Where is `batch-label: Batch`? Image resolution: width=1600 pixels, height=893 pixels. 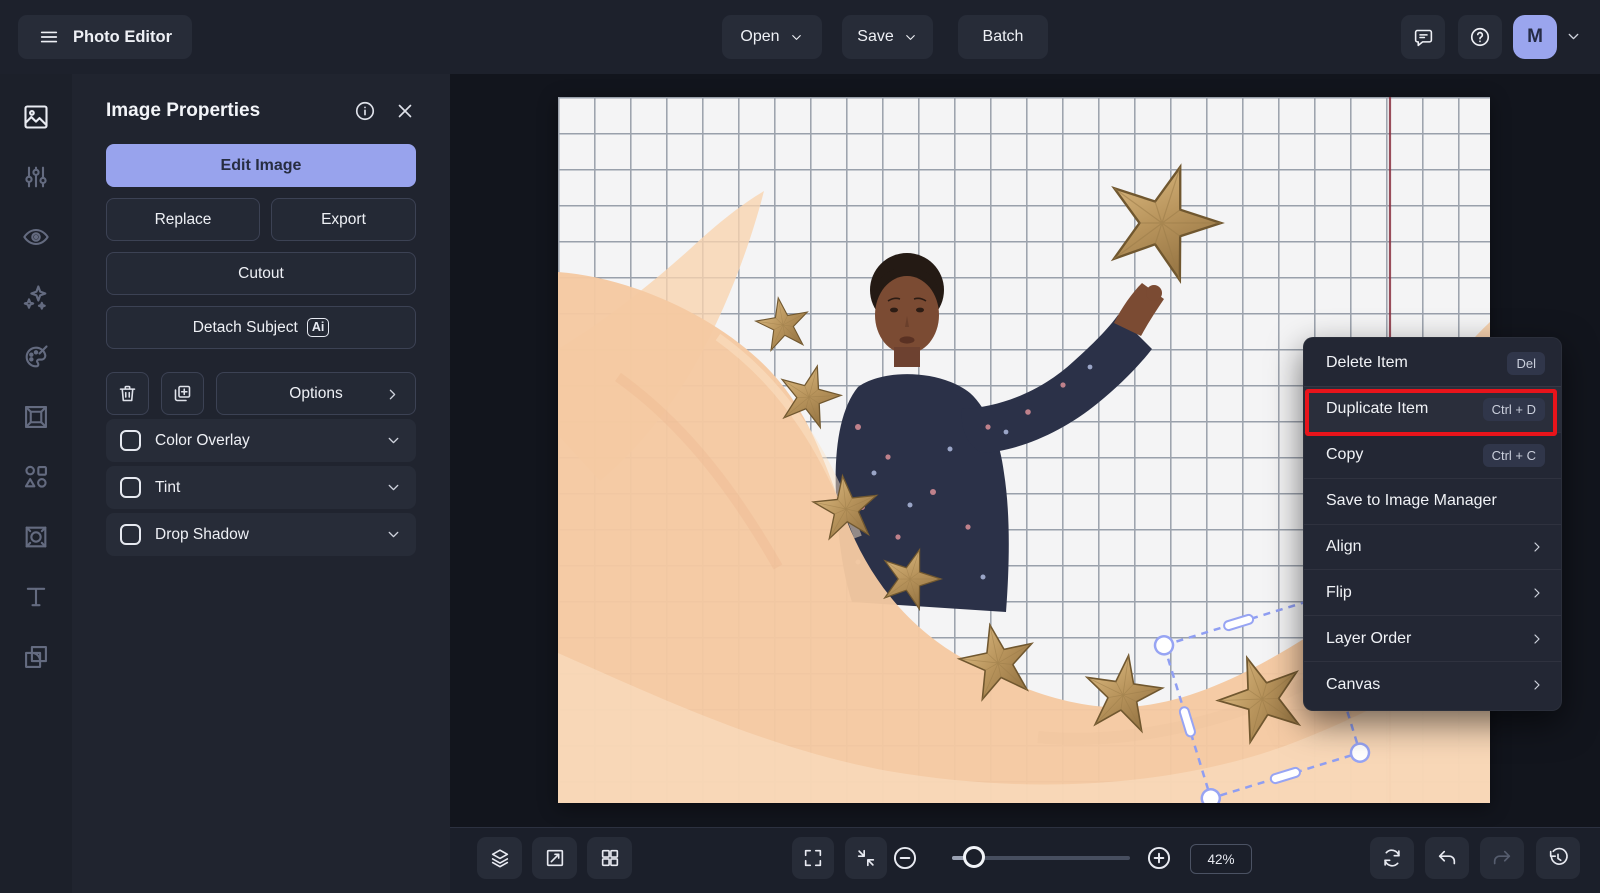 batch-label: Batch is located at coordinates (1003, 36).